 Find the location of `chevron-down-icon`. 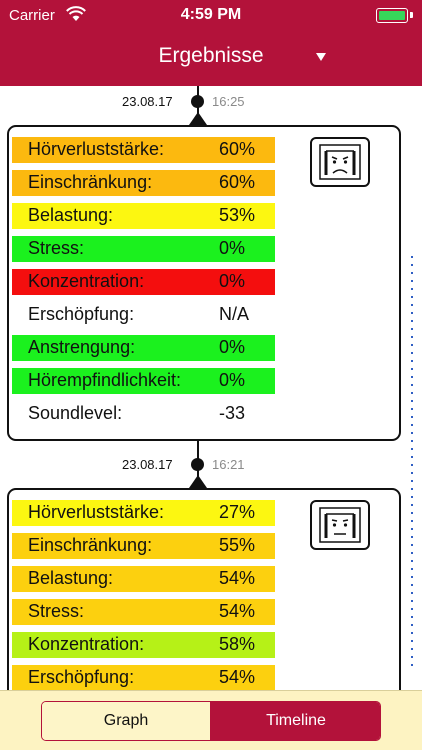

chevron-down-icon is located at coordinates (321, 57).